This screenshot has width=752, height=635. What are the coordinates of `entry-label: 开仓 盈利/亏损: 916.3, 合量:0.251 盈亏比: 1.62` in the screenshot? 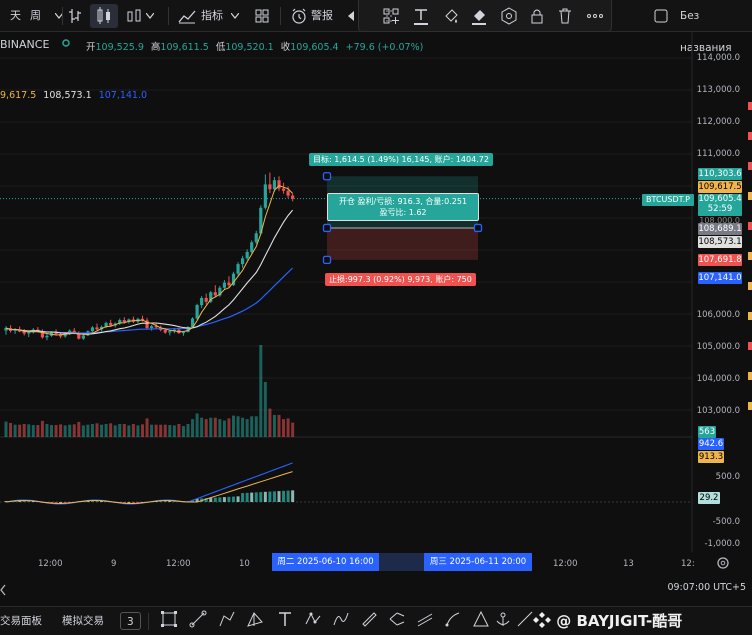 It's located at (403, 207).